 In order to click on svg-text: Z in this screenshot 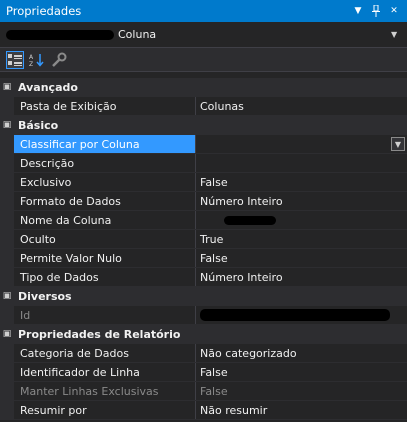, I will do `click(31, 64)`.